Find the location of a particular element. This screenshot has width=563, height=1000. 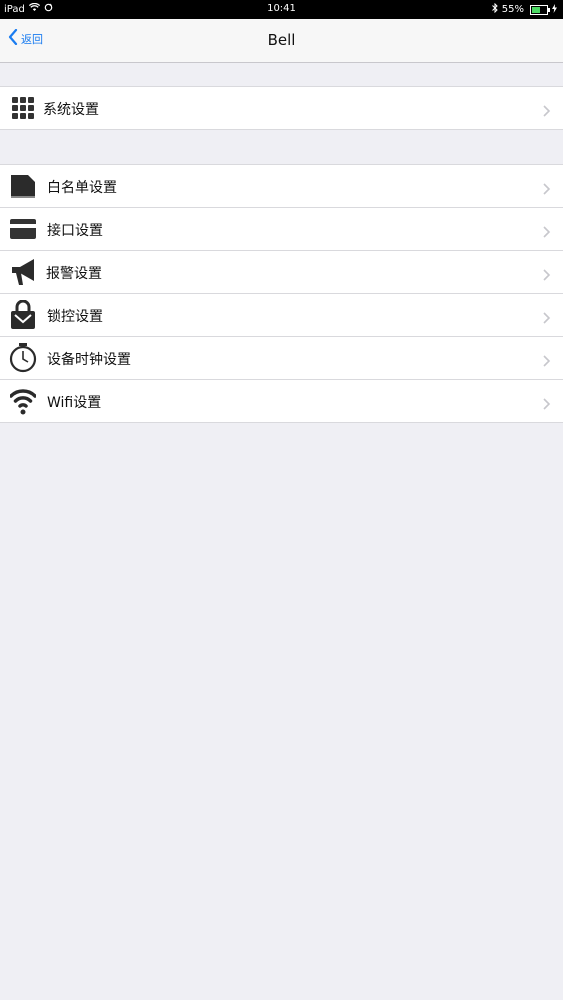

list-item-label: 锁控设置 is located at coordinates (75, 317).